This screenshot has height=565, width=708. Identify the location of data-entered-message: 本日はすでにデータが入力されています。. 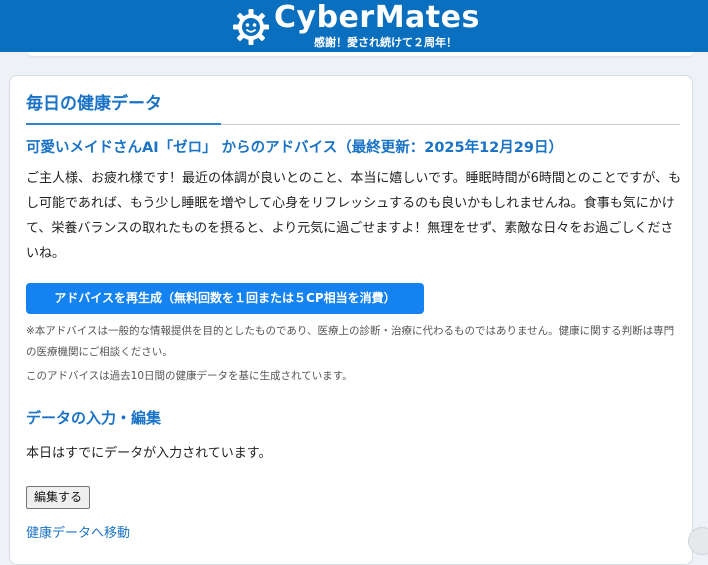
(149, 453).